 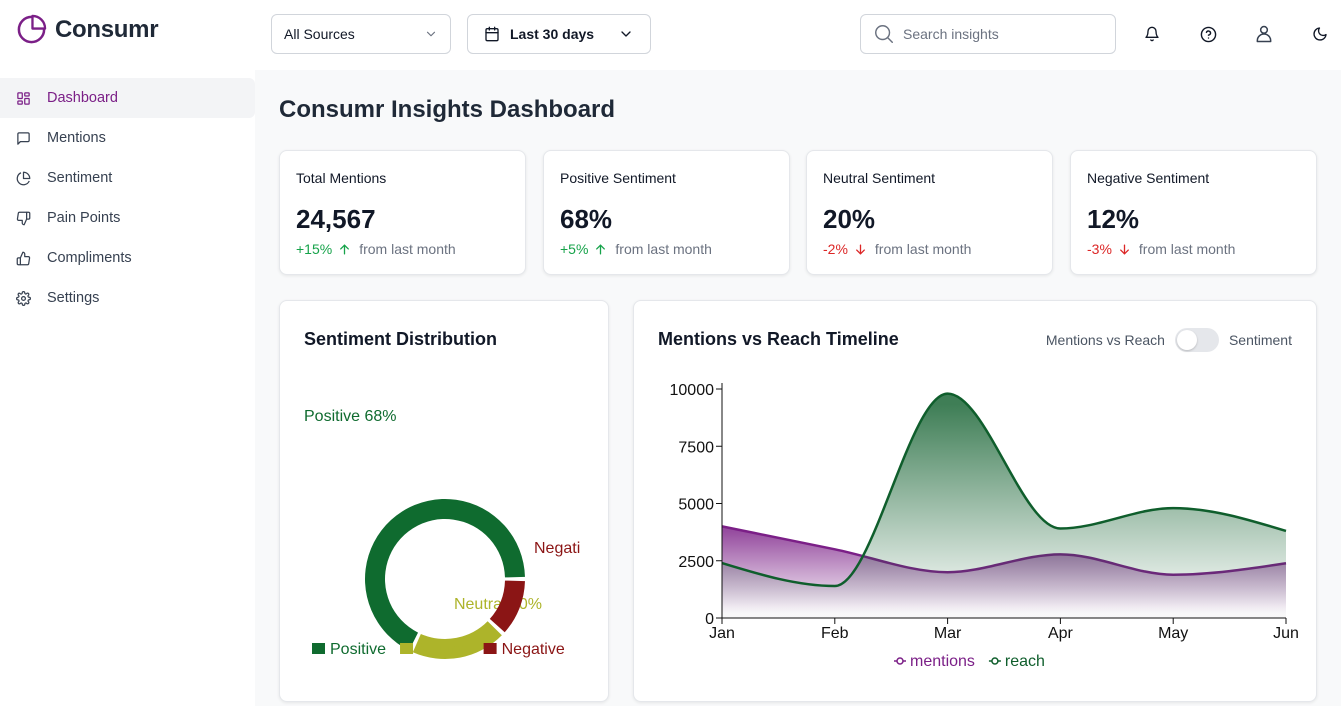 What do you see at coordinates (361, 34) in the screenshot?
I see `source-filter-select: All Sources` at bounding box center [361, 34].